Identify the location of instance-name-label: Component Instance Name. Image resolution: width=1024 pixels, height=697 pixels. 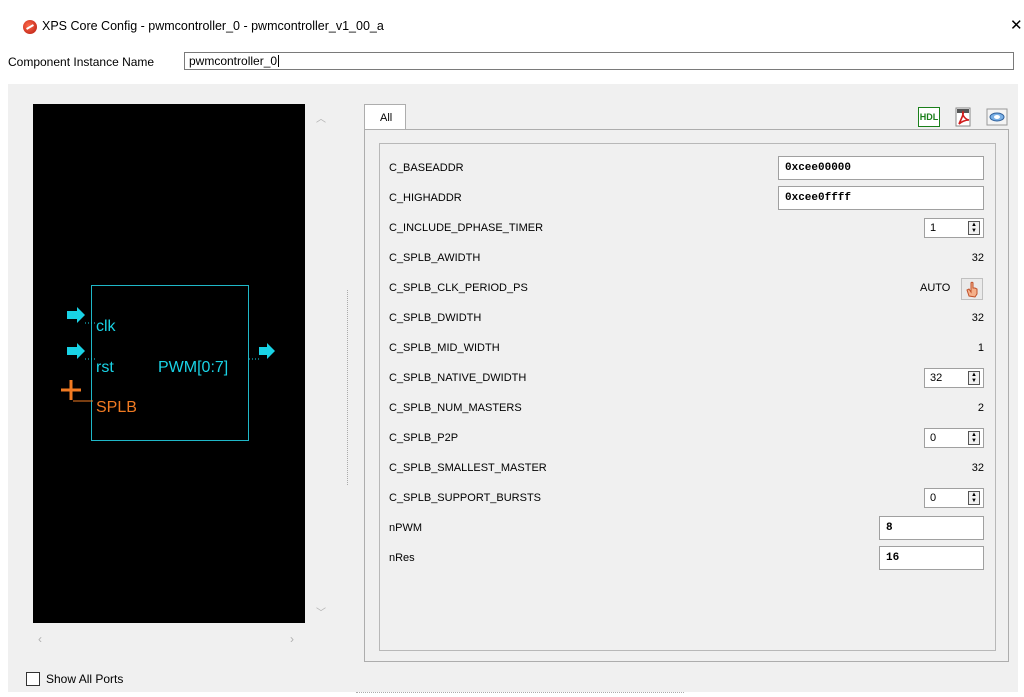
(81, 62).